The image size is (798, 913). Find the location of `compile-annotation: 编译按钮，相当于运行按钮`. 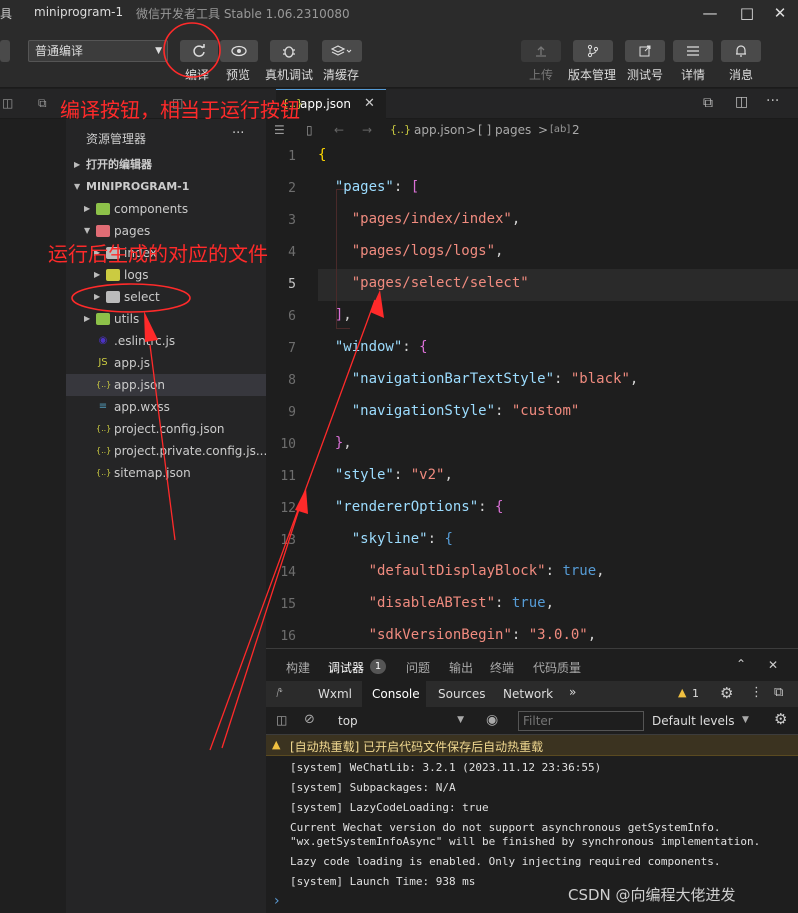

compile-annotation: 编译按钮，相当于运行按钮 is located at coordinates (180, 110).